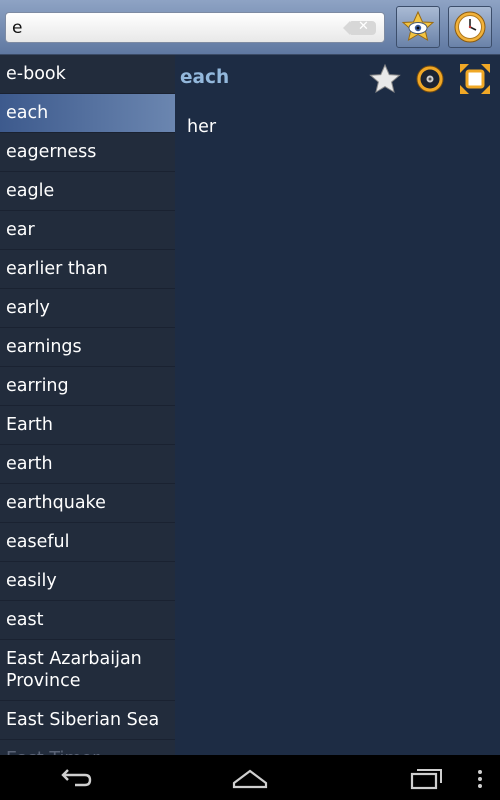 The image size is (500, 800). I want to click on recents-button, so click(427, 779).